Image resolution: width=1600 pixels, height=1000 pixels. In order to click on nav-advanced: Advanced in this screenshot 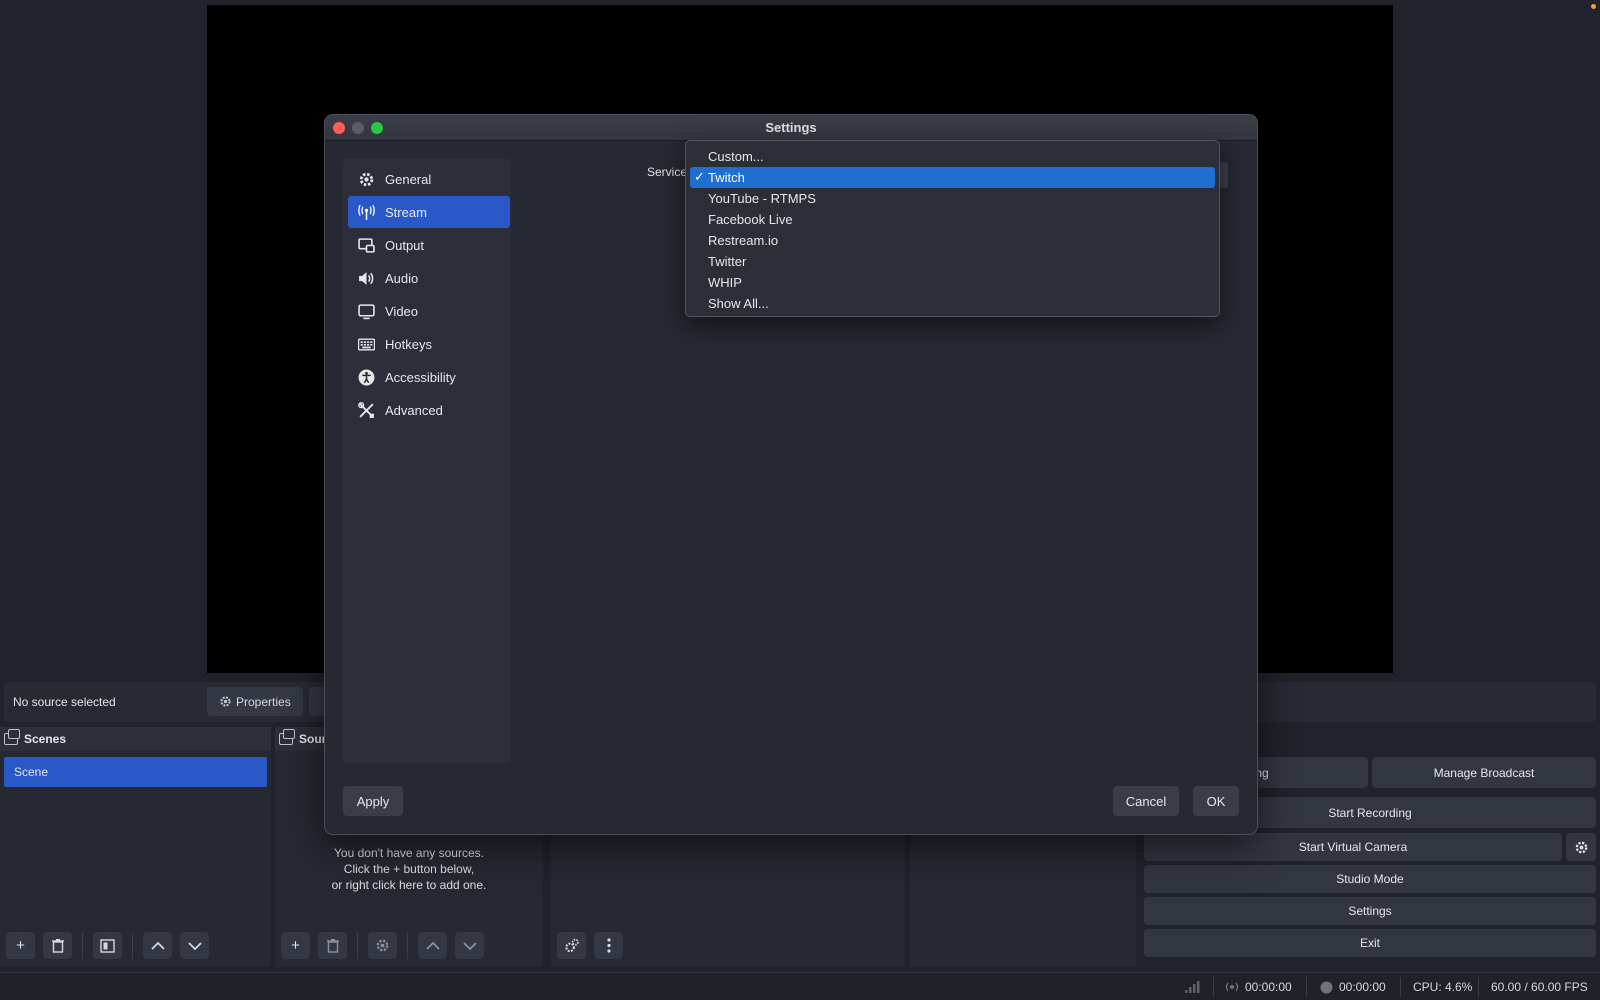, I will do `click(429, 410)`.